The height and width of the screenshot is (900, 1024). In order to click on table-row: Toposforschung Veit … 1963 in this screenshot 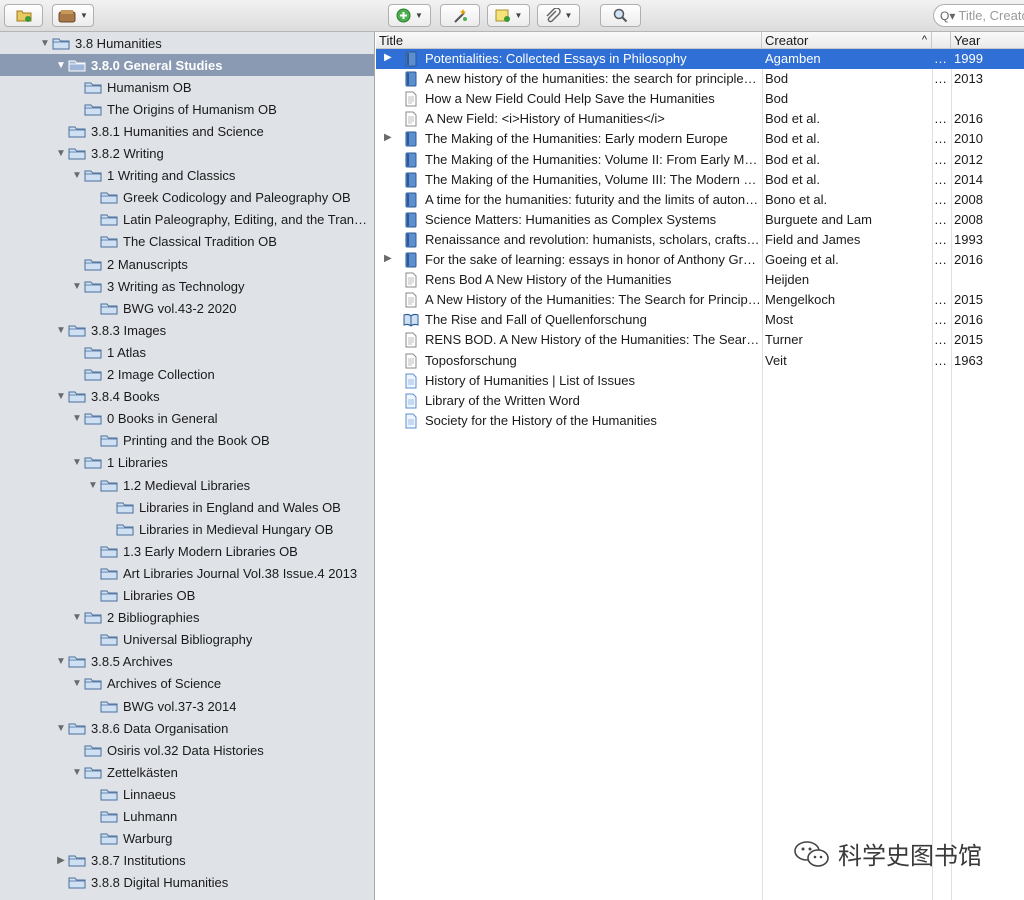, I will do `click(700, 361)`.